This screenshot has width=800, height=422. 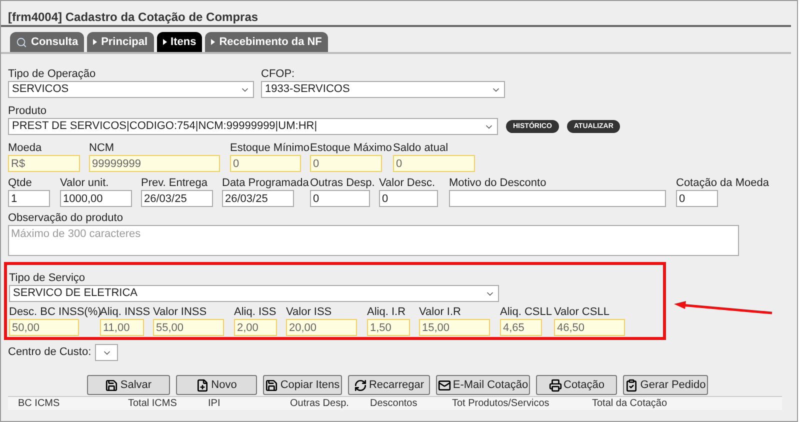 What do you see at coordinates (265, 183) in the screenshot?
I see `field-label: Data Programada` at bounding box center [265, 183].